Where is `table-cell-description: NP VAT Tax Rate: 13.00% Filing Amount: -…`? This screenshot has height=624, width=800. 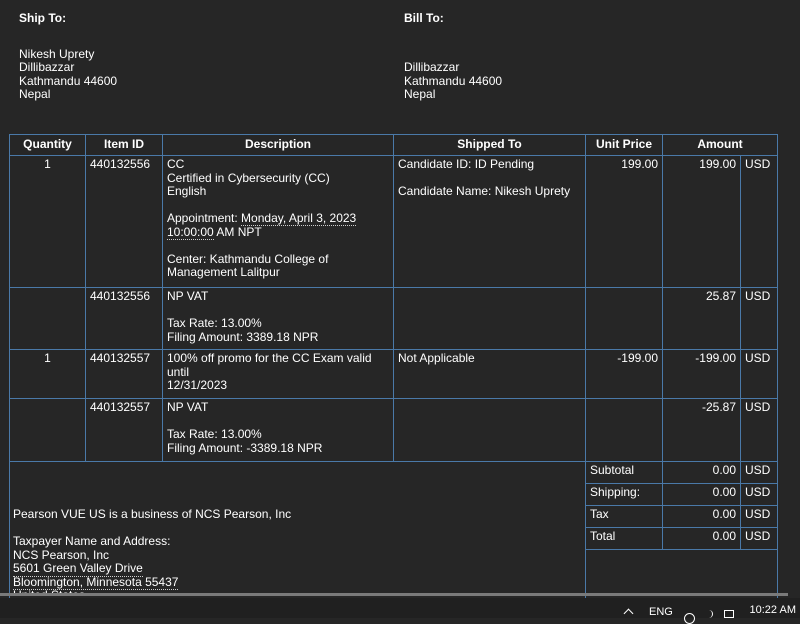
table-cell-description: NP VAT Tax Rate: 13.00% Filing Amount: -… is located at coordinates (278, 430).